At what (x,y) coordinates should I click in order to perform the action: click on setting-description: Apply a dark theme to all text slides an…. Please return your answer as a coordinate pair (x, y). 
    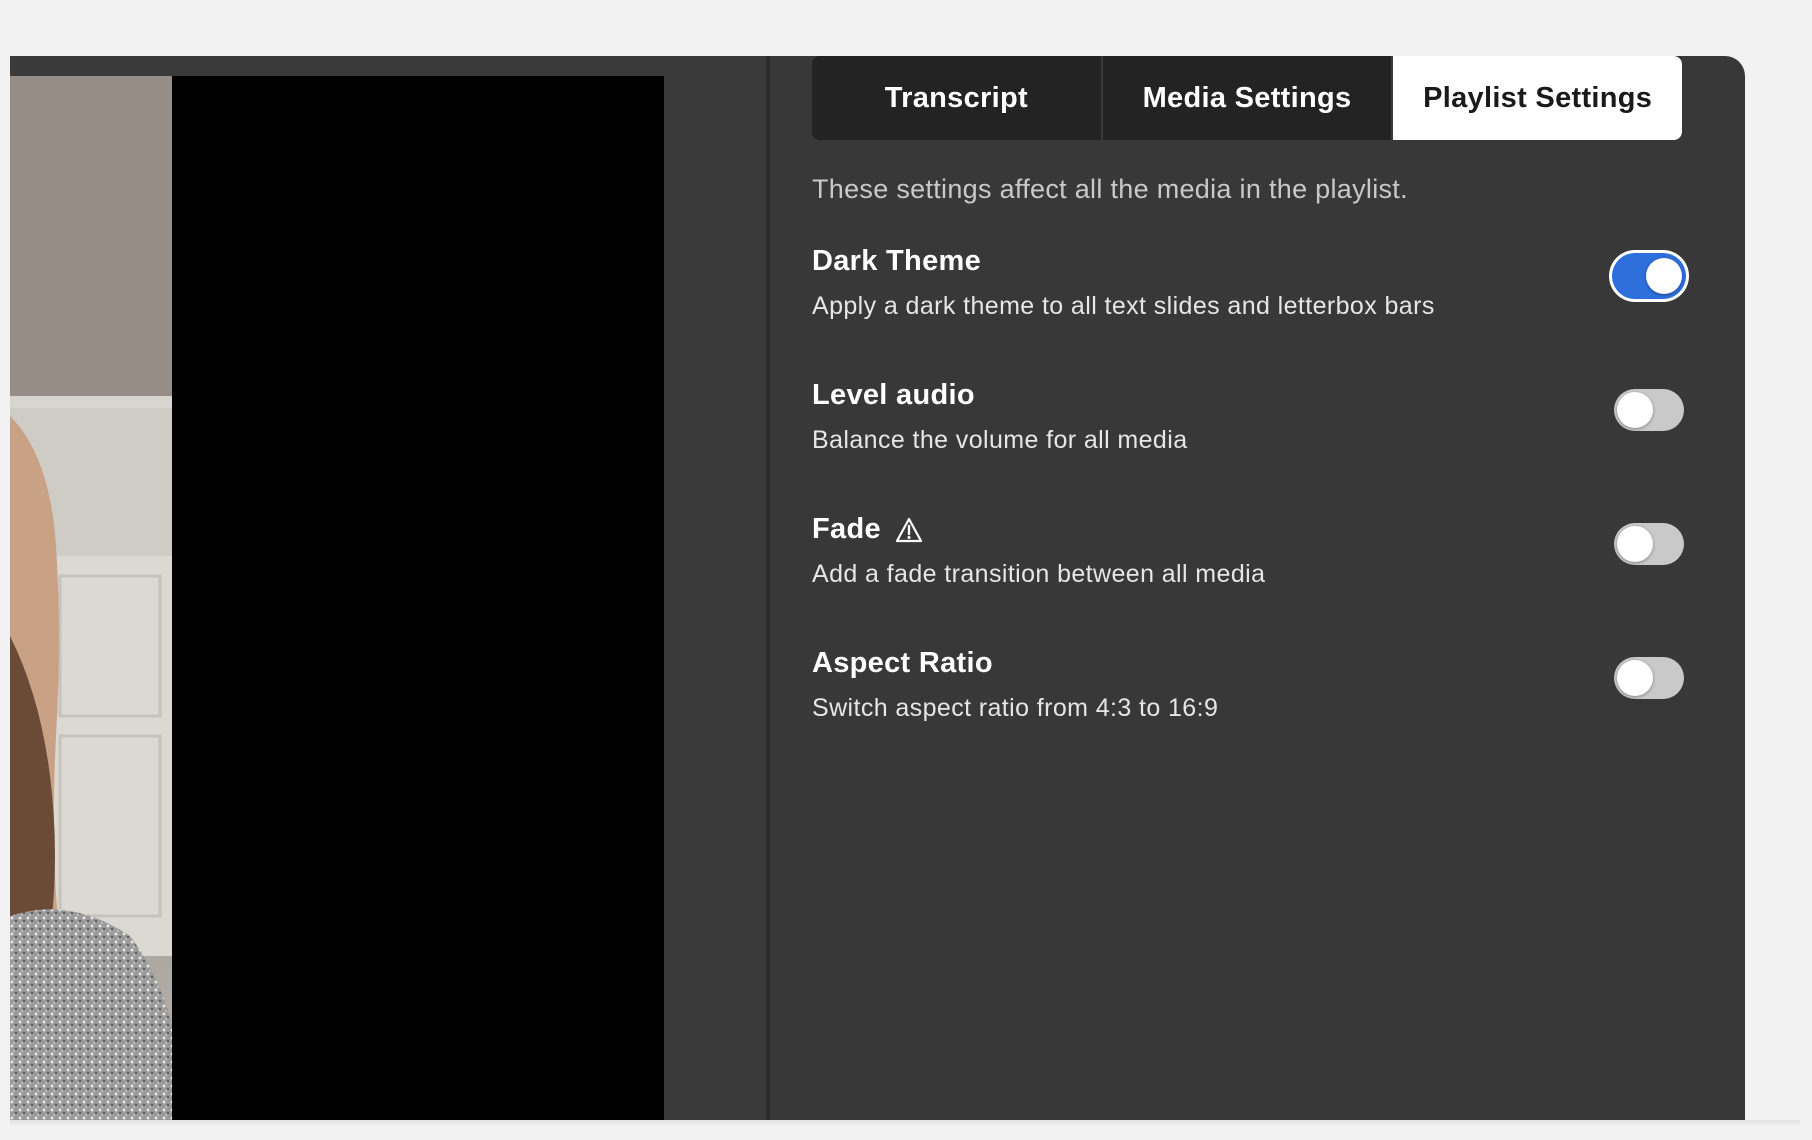
    Looking at the image, I should click on (1123, 306).